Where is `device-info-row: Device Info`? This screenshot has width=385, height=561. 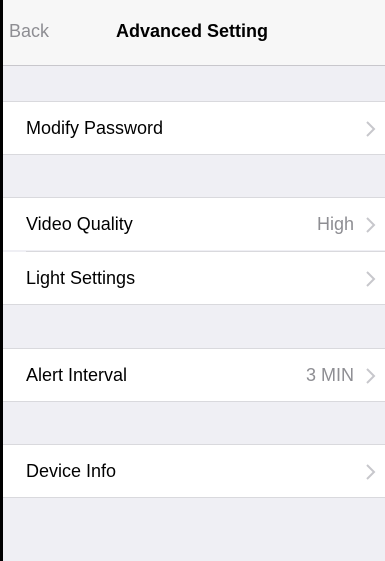
device-info-row: Device Info is located at coordinates (194, 471).